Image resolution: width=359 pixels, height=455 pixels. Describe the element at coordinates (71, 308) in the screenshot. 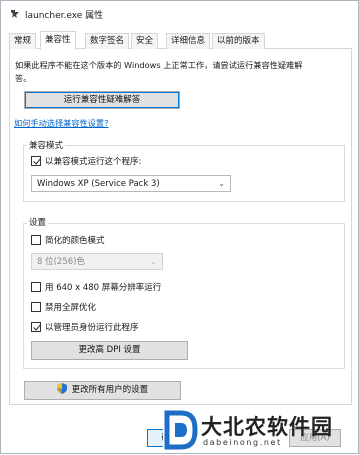

I see `disable-fullscreen-label: 禁用全屏优化` at that location.